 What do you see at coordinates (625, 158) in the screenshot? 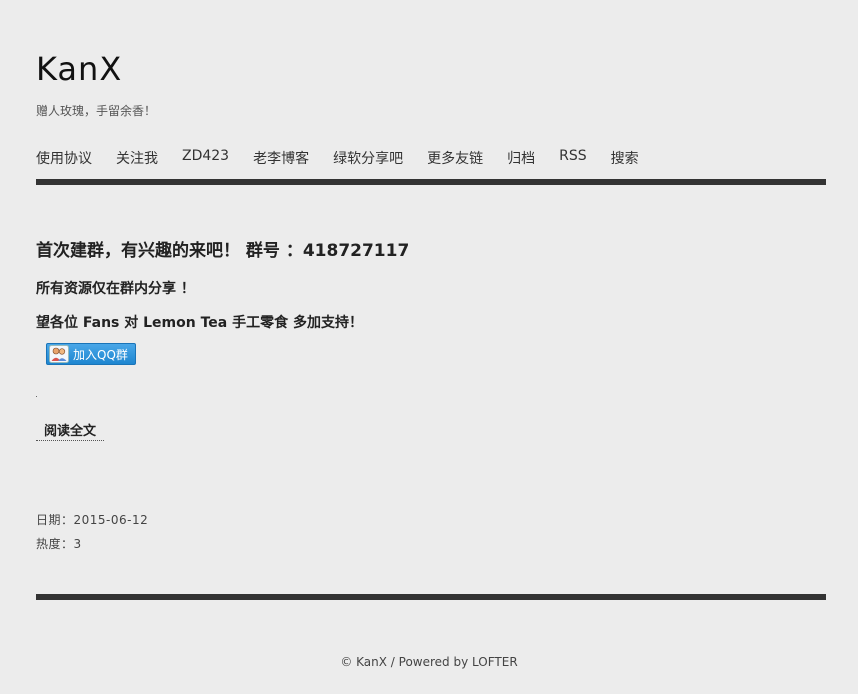
I see `nav-item-search: 搜索` at bounding box center [625, 158].